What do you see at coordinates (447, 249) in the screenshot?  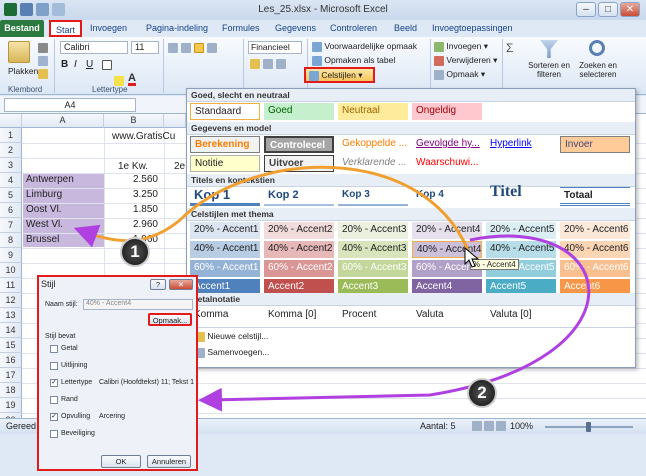 I see `style-accent40-4: 40% - Accent4` at bounding box center [447, 249].